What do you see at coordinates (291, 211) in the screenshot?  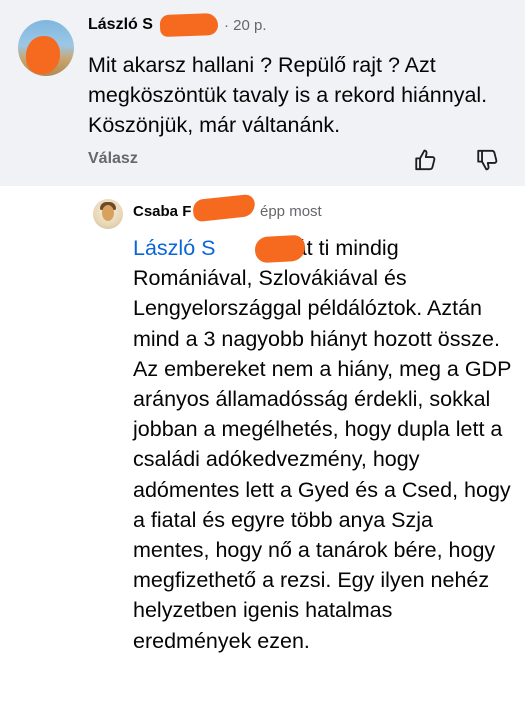 I see `comment-time: épp most` at bounding box center [291, 211].